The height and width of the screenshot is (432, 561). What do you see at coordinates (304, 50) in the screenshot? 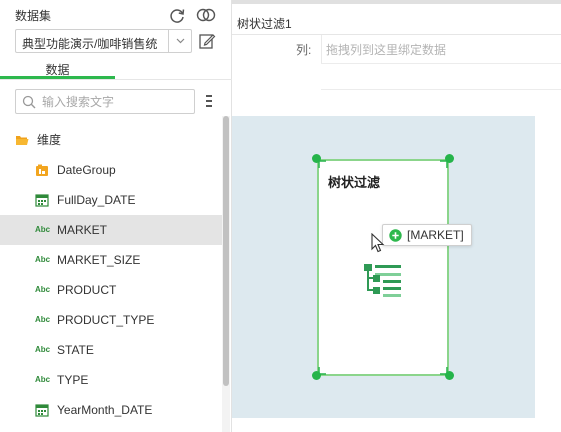
I see `column-label: 列:` at bounding box center [304, 50].